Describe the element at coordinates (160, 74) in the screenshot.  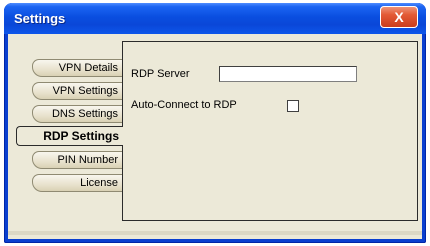
I see `rdp-server-label: RDP Server` at that location.